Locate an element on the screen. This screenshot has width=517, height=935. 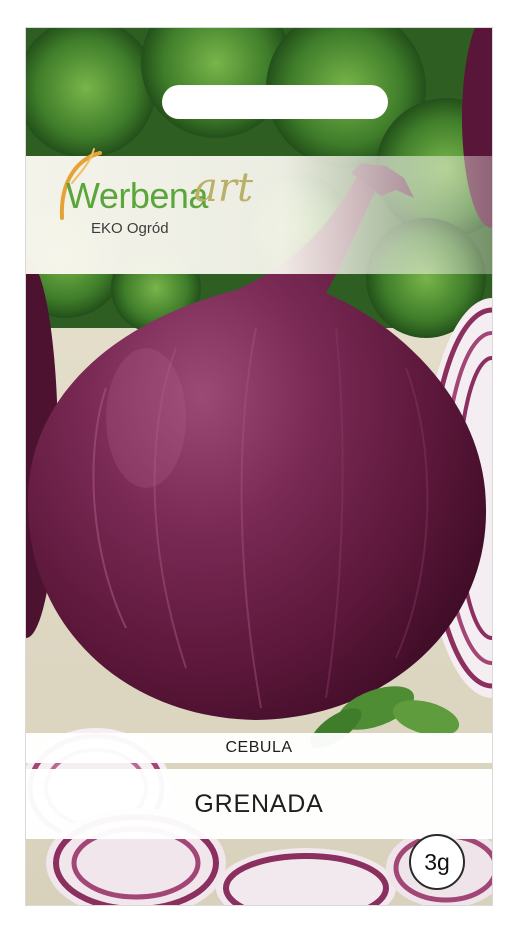
variety-name: GRENADA is located at coordinates (259, 803).